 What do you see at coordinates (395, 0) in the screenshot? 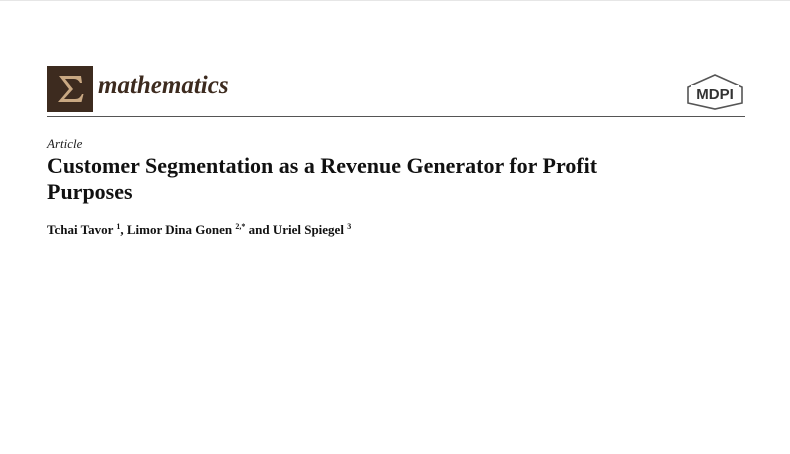
I see `page-top-border` at bounding box center [395, 0].